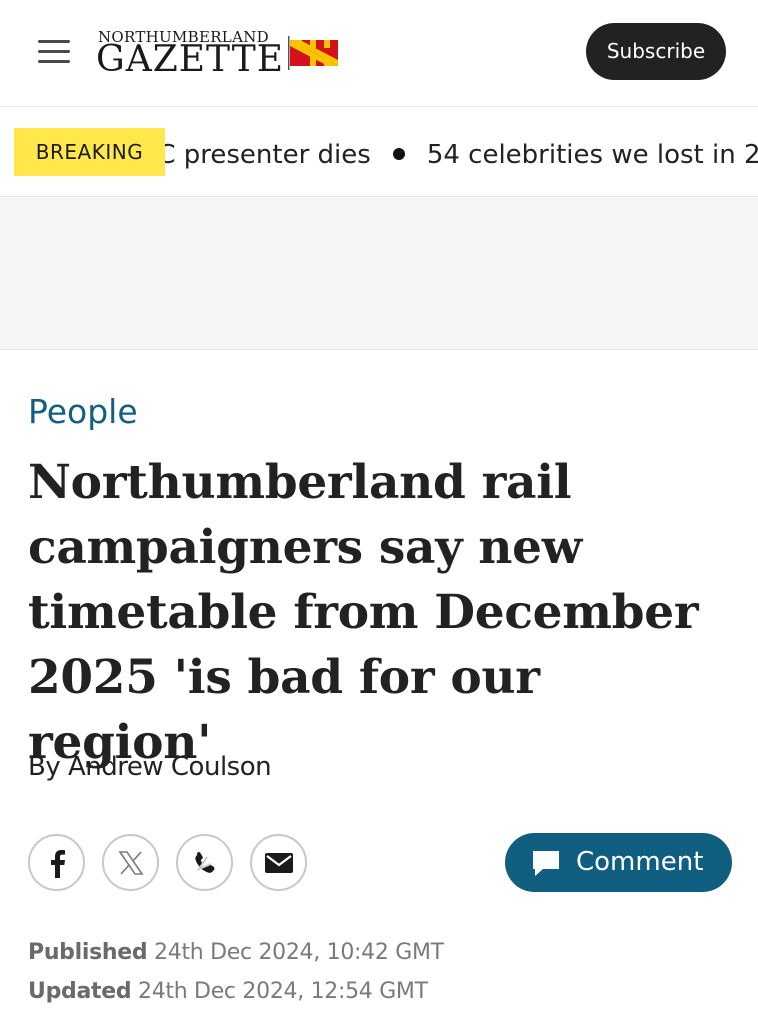  I want to click on breaking-badge: BREAKING, so click(89, 152).